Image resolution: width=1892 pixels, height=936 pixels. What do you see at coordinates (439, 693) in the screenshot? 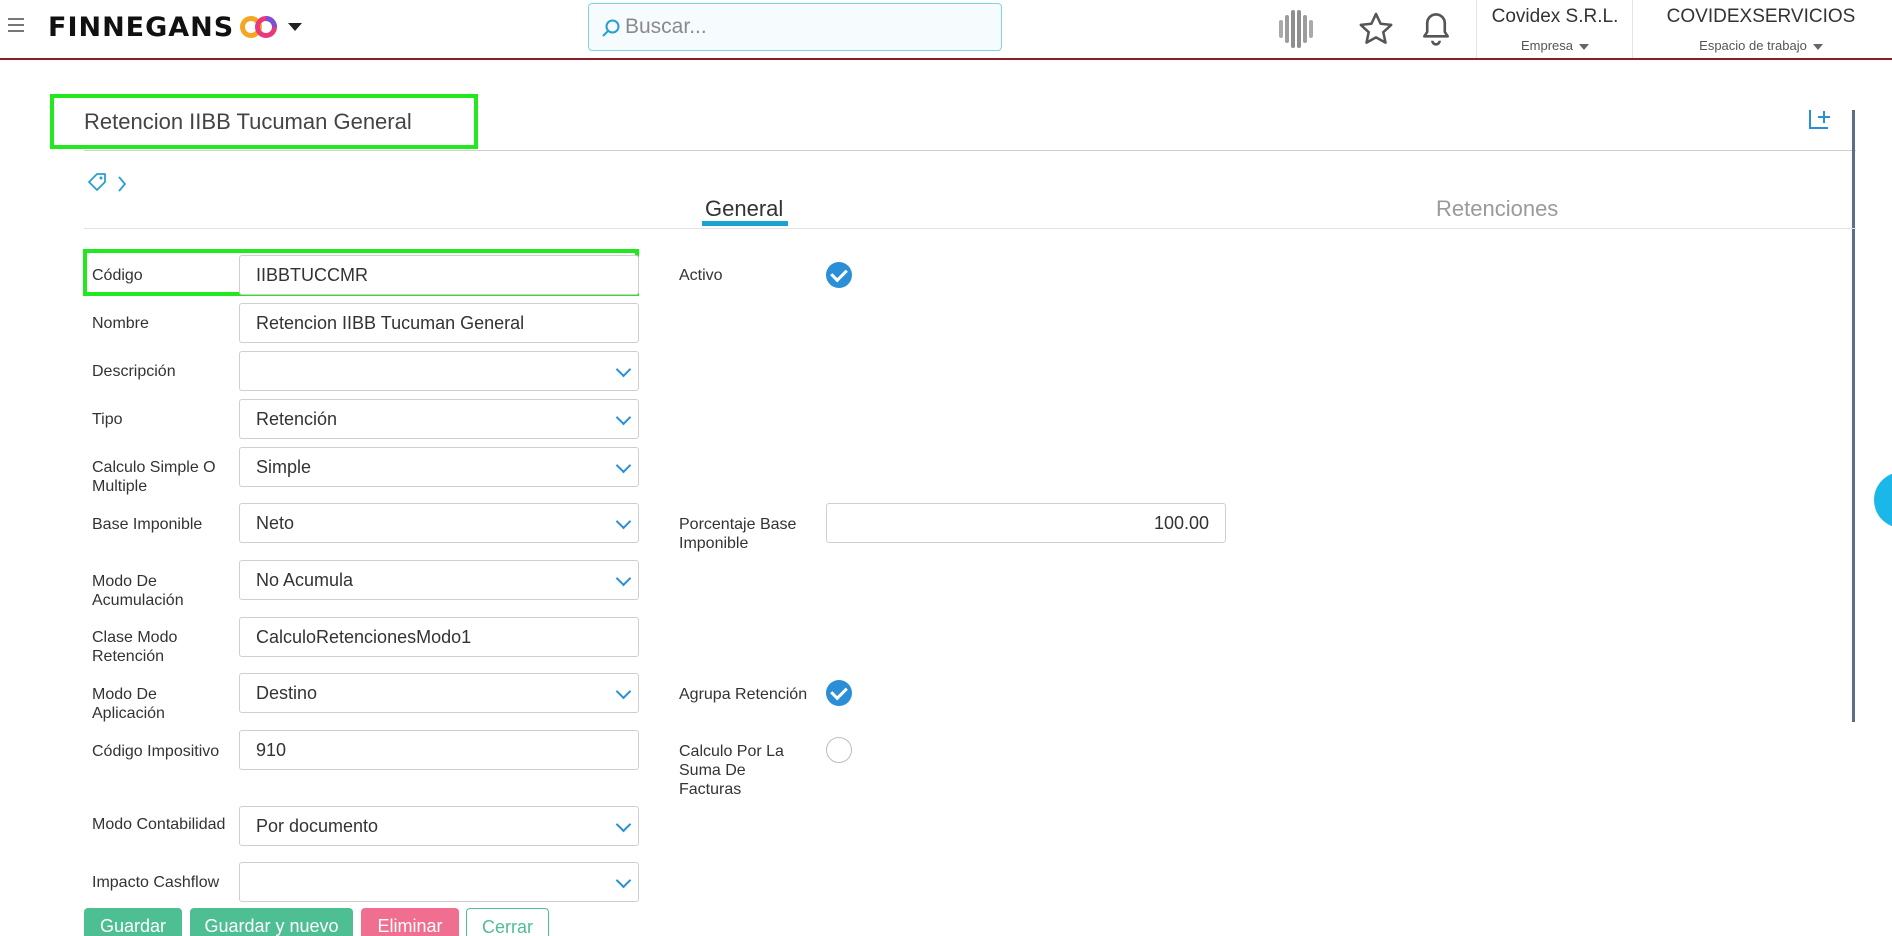
I see `modo-aplicacion-select: Destino` at bounding box center [439, 693].